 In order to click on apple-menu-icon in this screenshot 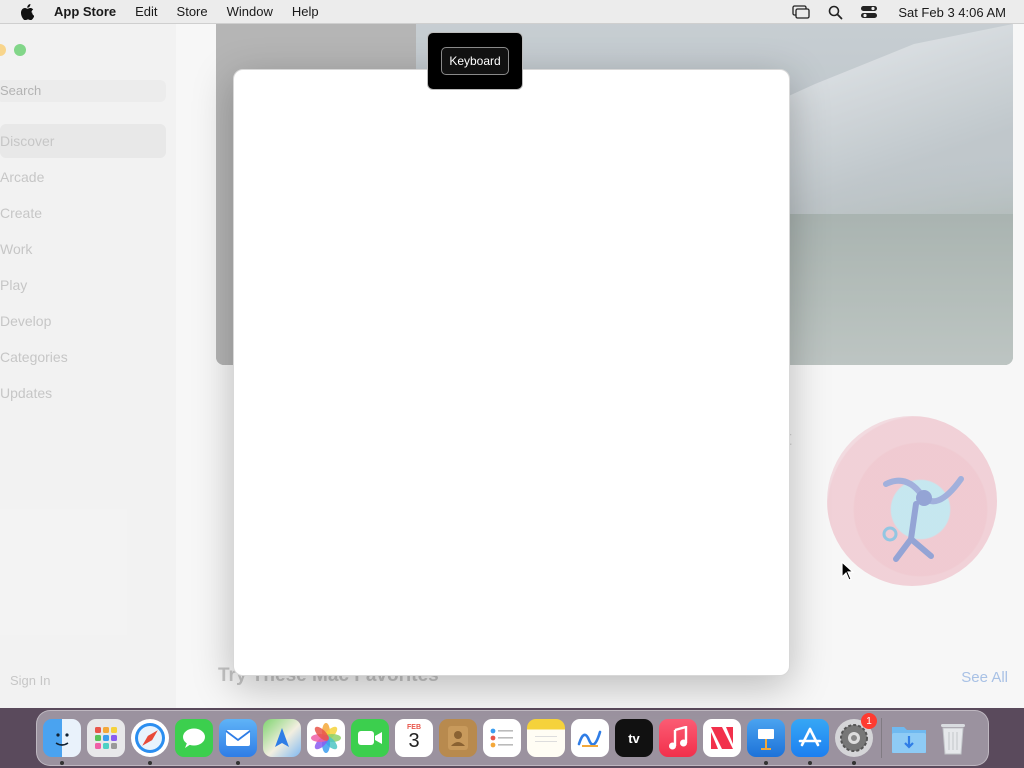, I will do `click(27, 12)`.